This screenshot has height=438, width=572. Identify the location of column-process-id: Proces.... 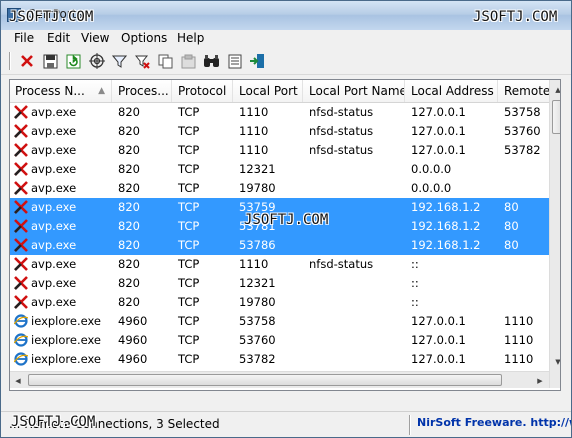
(142, 91).